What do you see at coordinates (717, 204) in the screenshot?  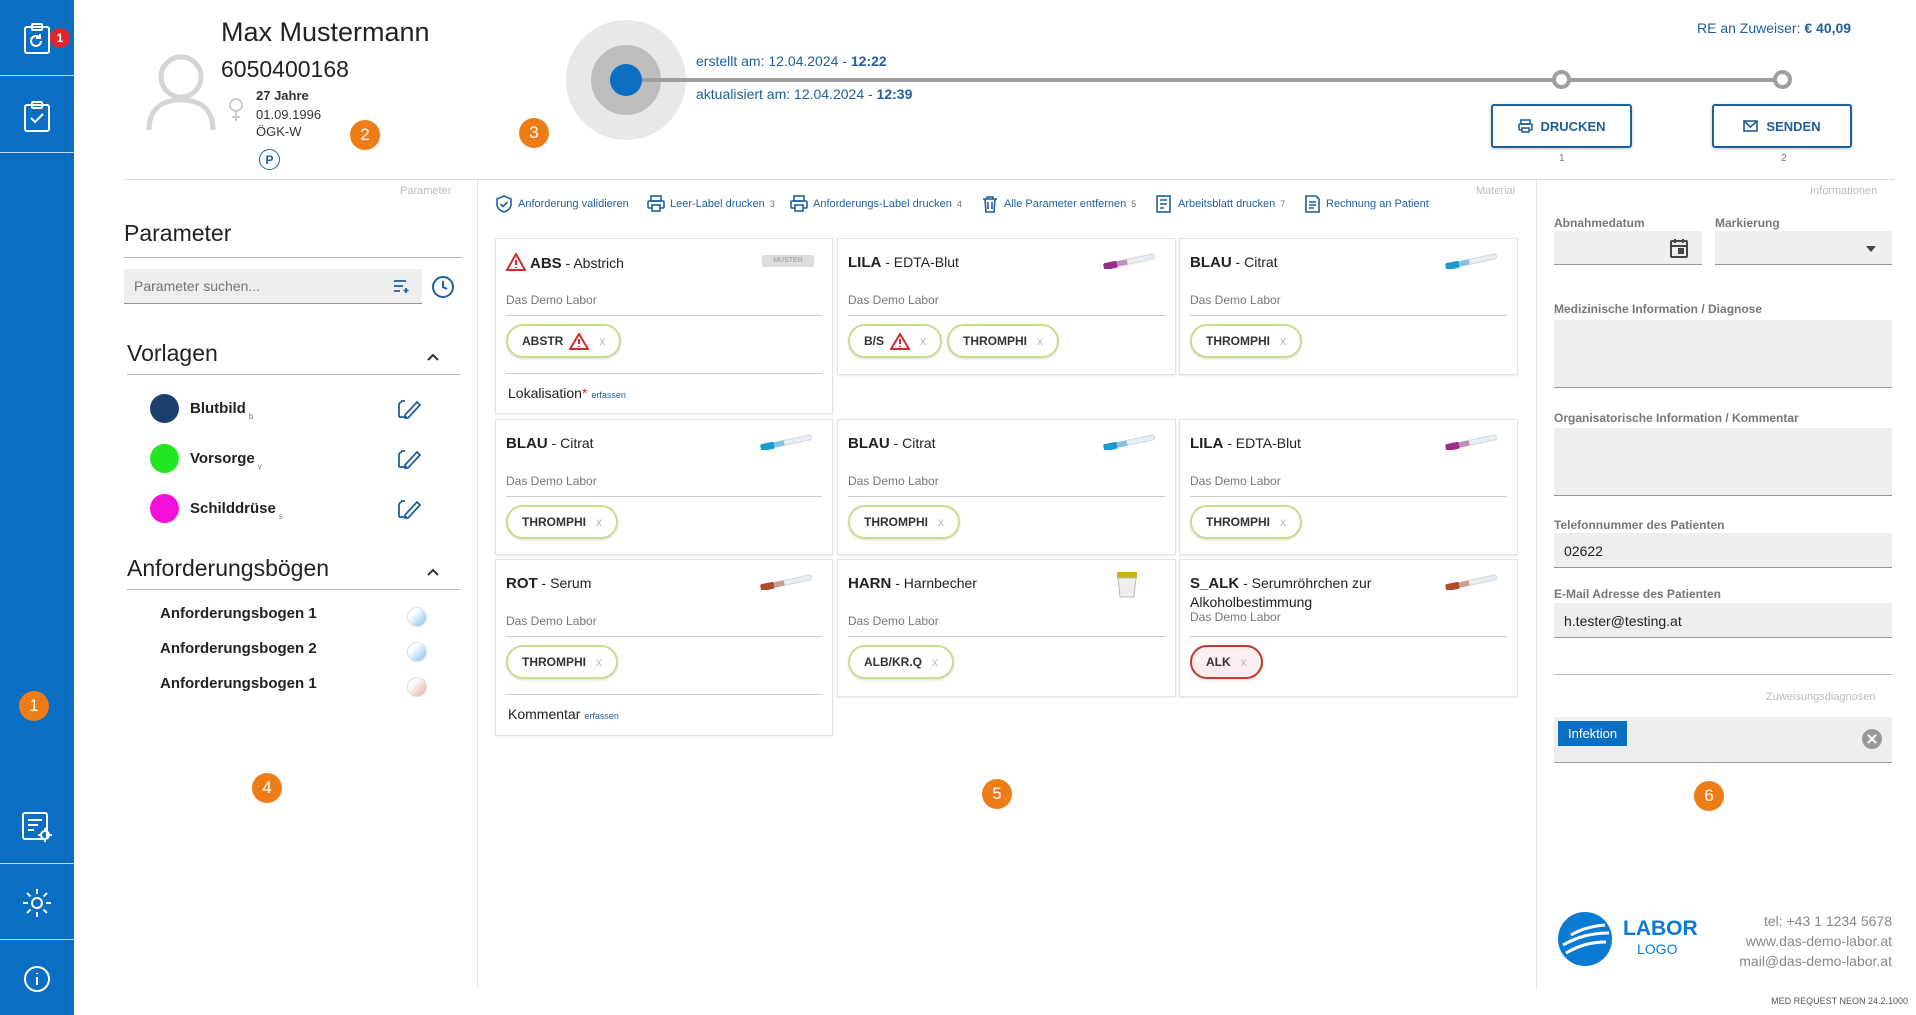 I see `toolbar-item-label: Leer-Label drucken` at bounding box center [717, 204].